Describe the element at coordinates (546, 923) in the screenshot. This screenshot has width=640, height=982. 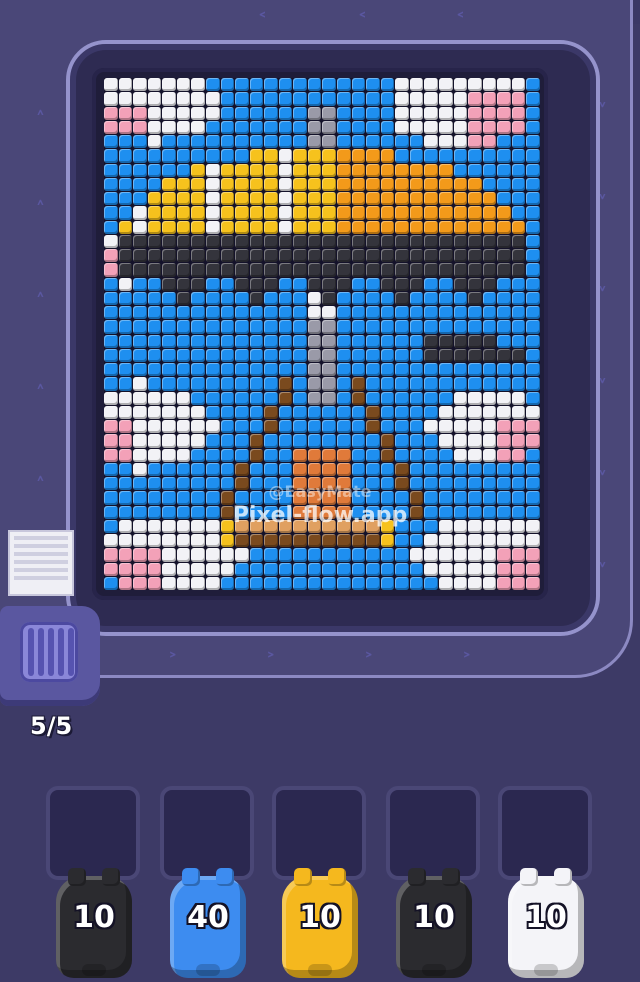
I see `pig-shooter-white: 10` at that location.